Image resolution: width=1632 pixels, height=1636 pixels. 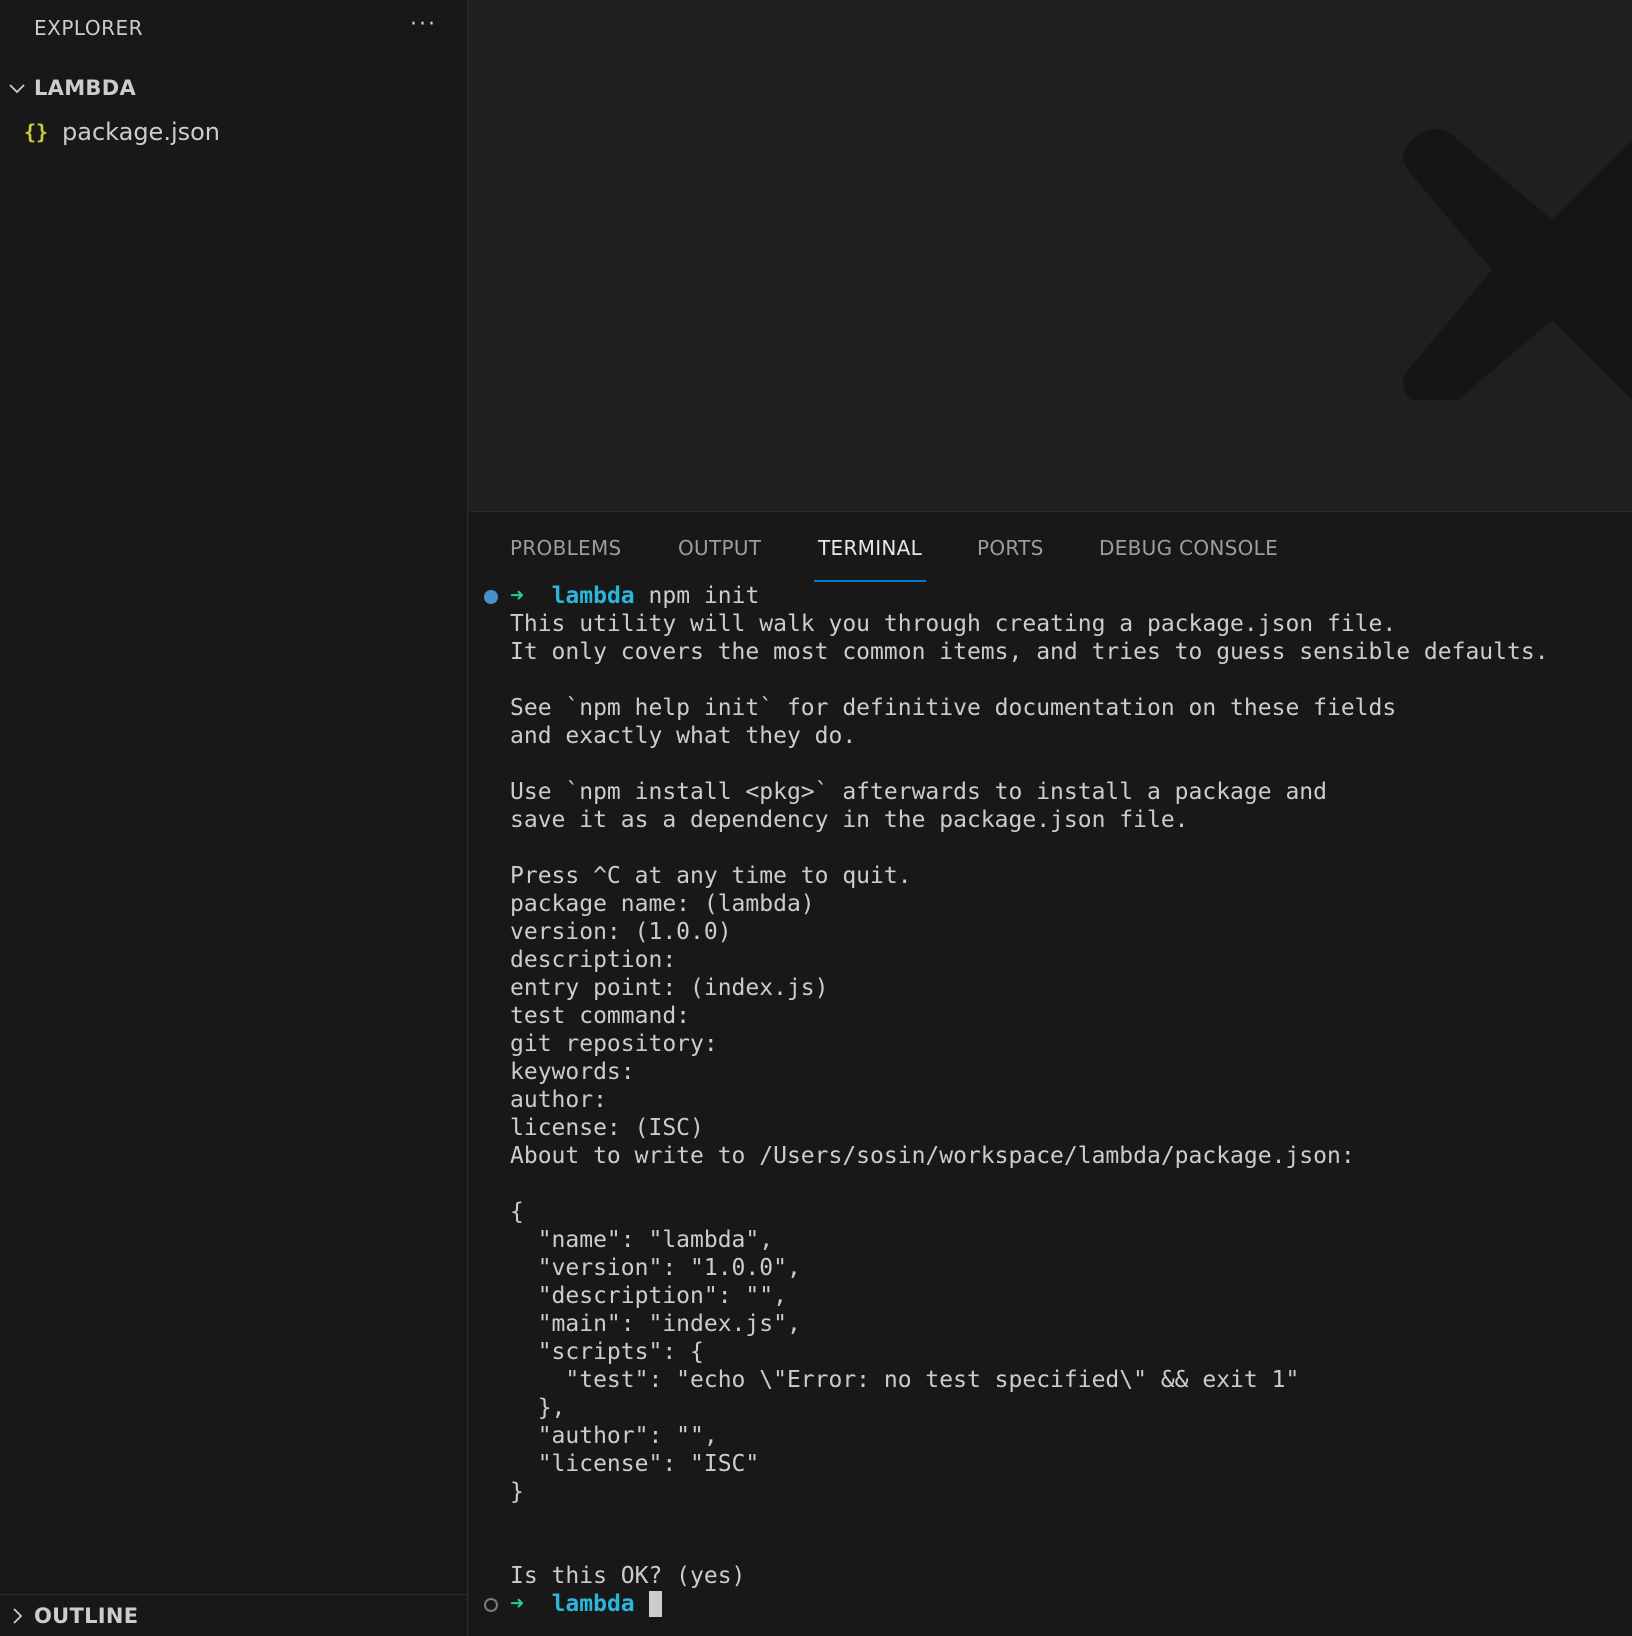 What do you see at coordinates (669, 988) in the screenshot?
I see `terminal-line: entry point: (index.js)` at bounding box center [669, 988].